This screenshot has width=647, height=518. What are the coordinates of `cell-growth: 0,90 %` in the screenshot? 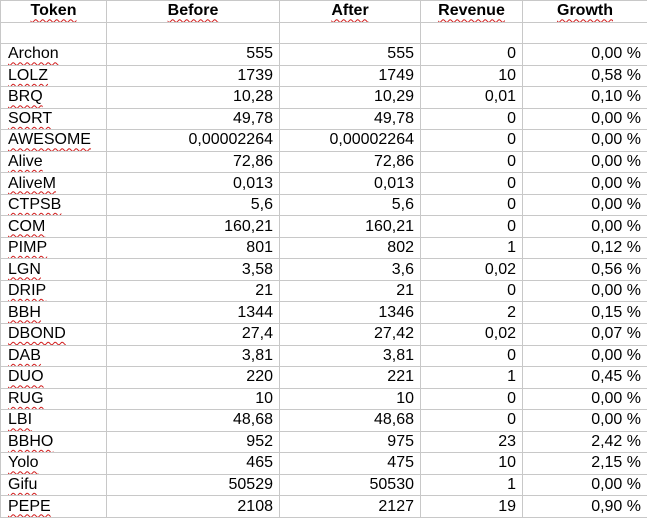 It's located at (584, 506).